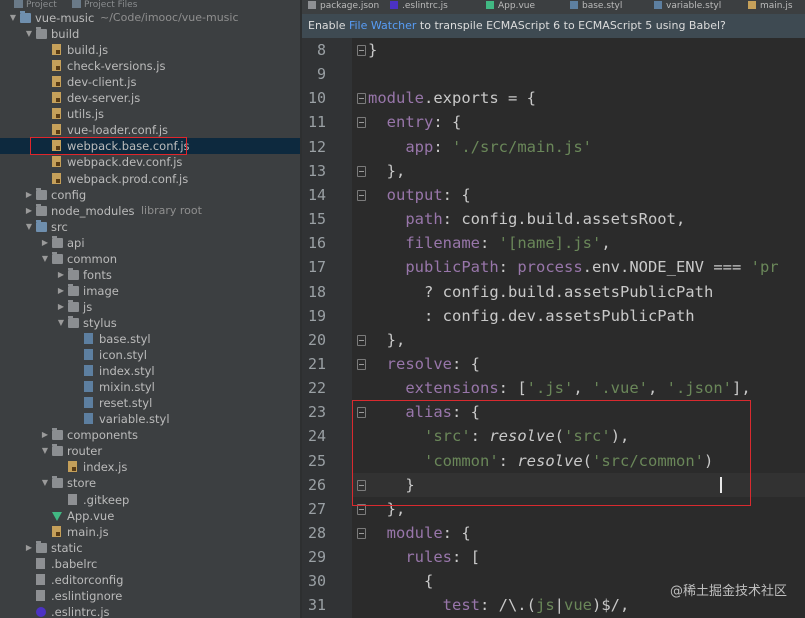 This screenshot has width=805, height=618. What do you see at coordinates (150, 82) in the screenshot?
I see `tree-file: dev-client.js` at bounding box center [150, 82].